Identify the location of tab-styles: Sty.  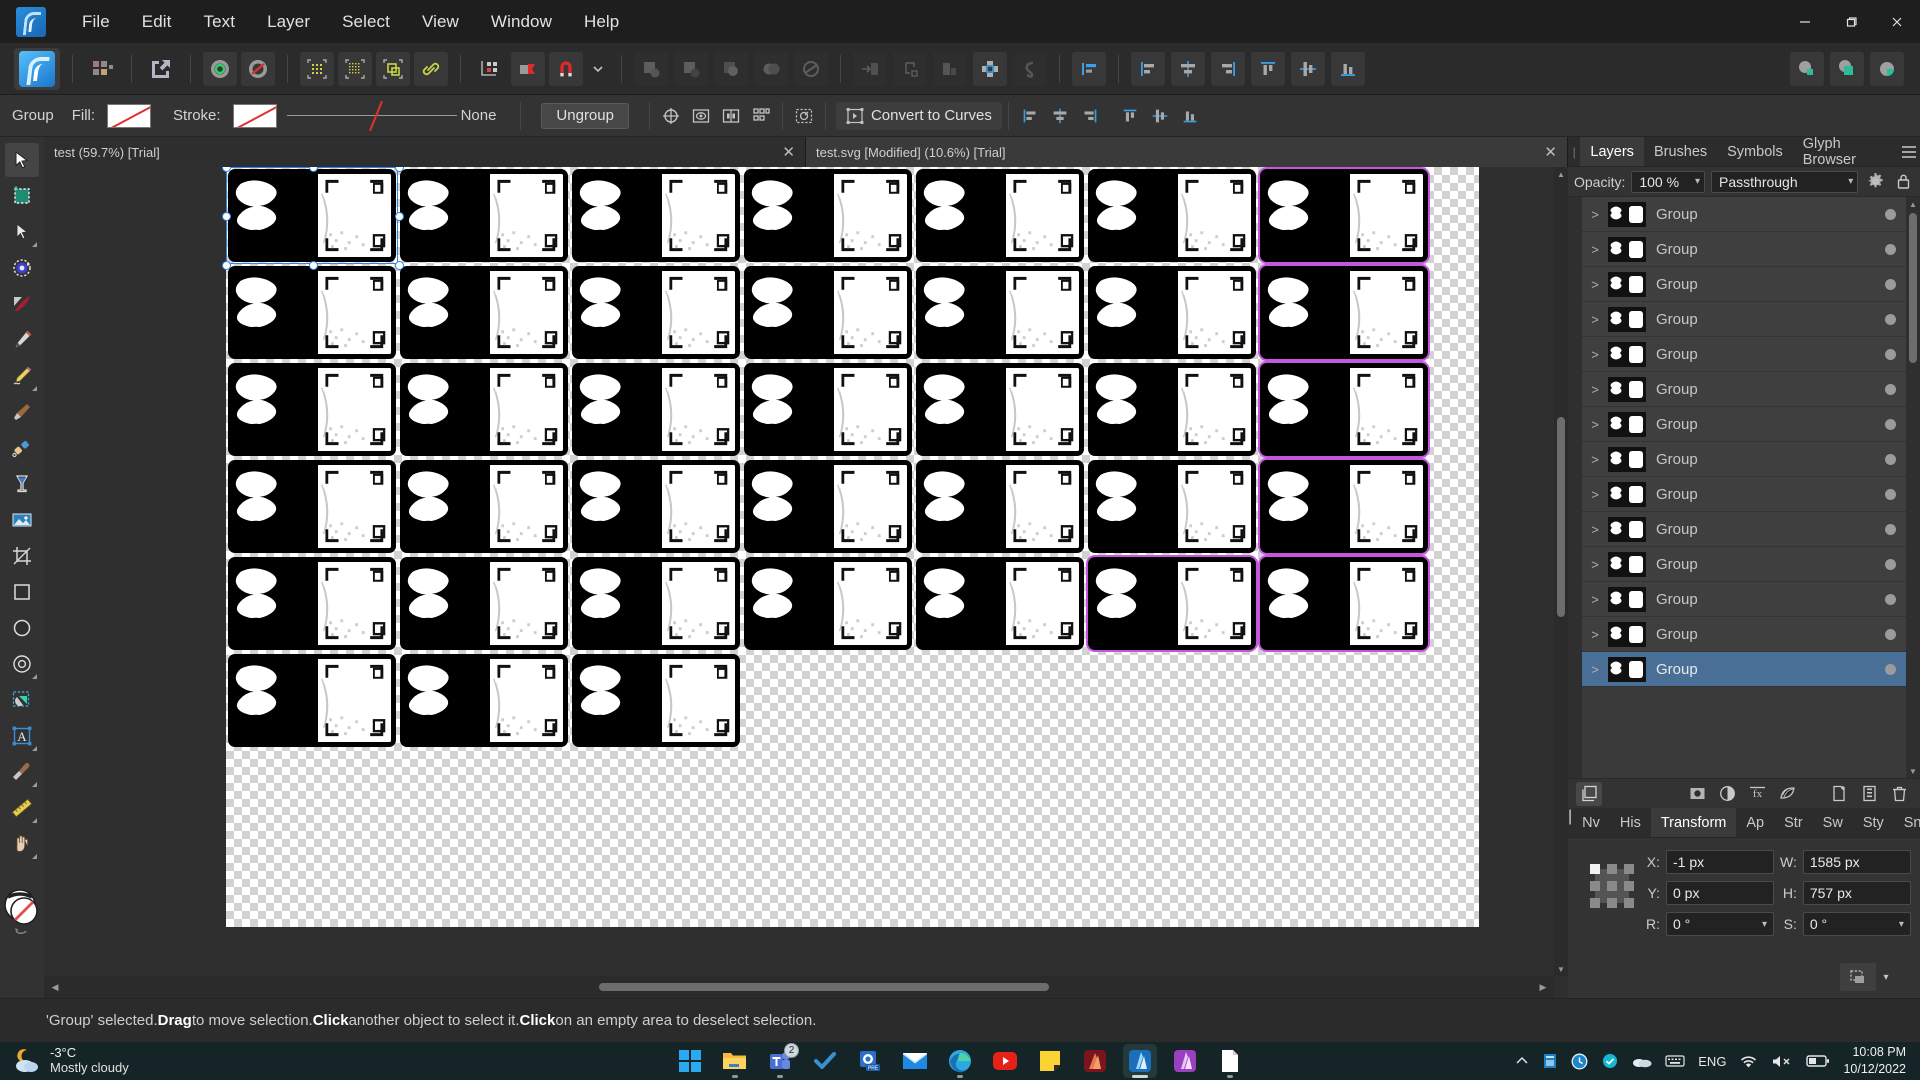
(1873, 822).